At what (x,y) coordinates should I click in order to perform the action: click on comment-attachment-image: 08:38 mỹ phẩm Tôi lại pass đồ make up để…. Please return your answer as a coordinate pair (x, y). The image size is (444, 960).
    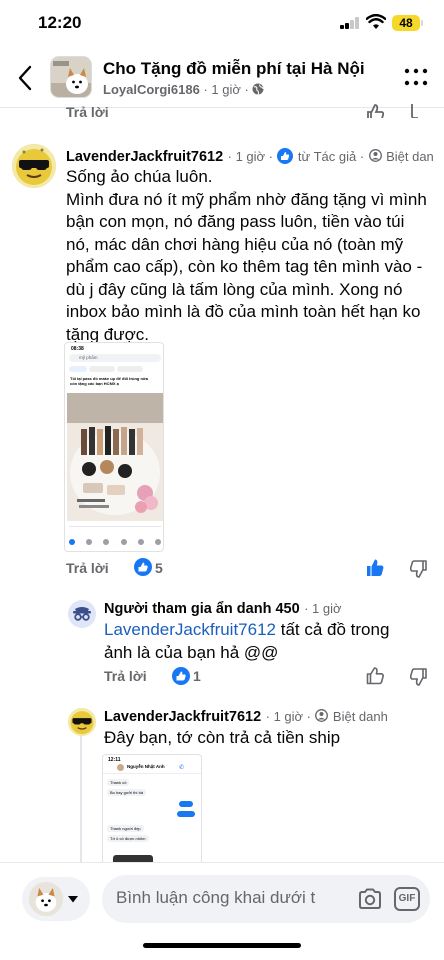
    Looking at the image, I should click on (114, 447).